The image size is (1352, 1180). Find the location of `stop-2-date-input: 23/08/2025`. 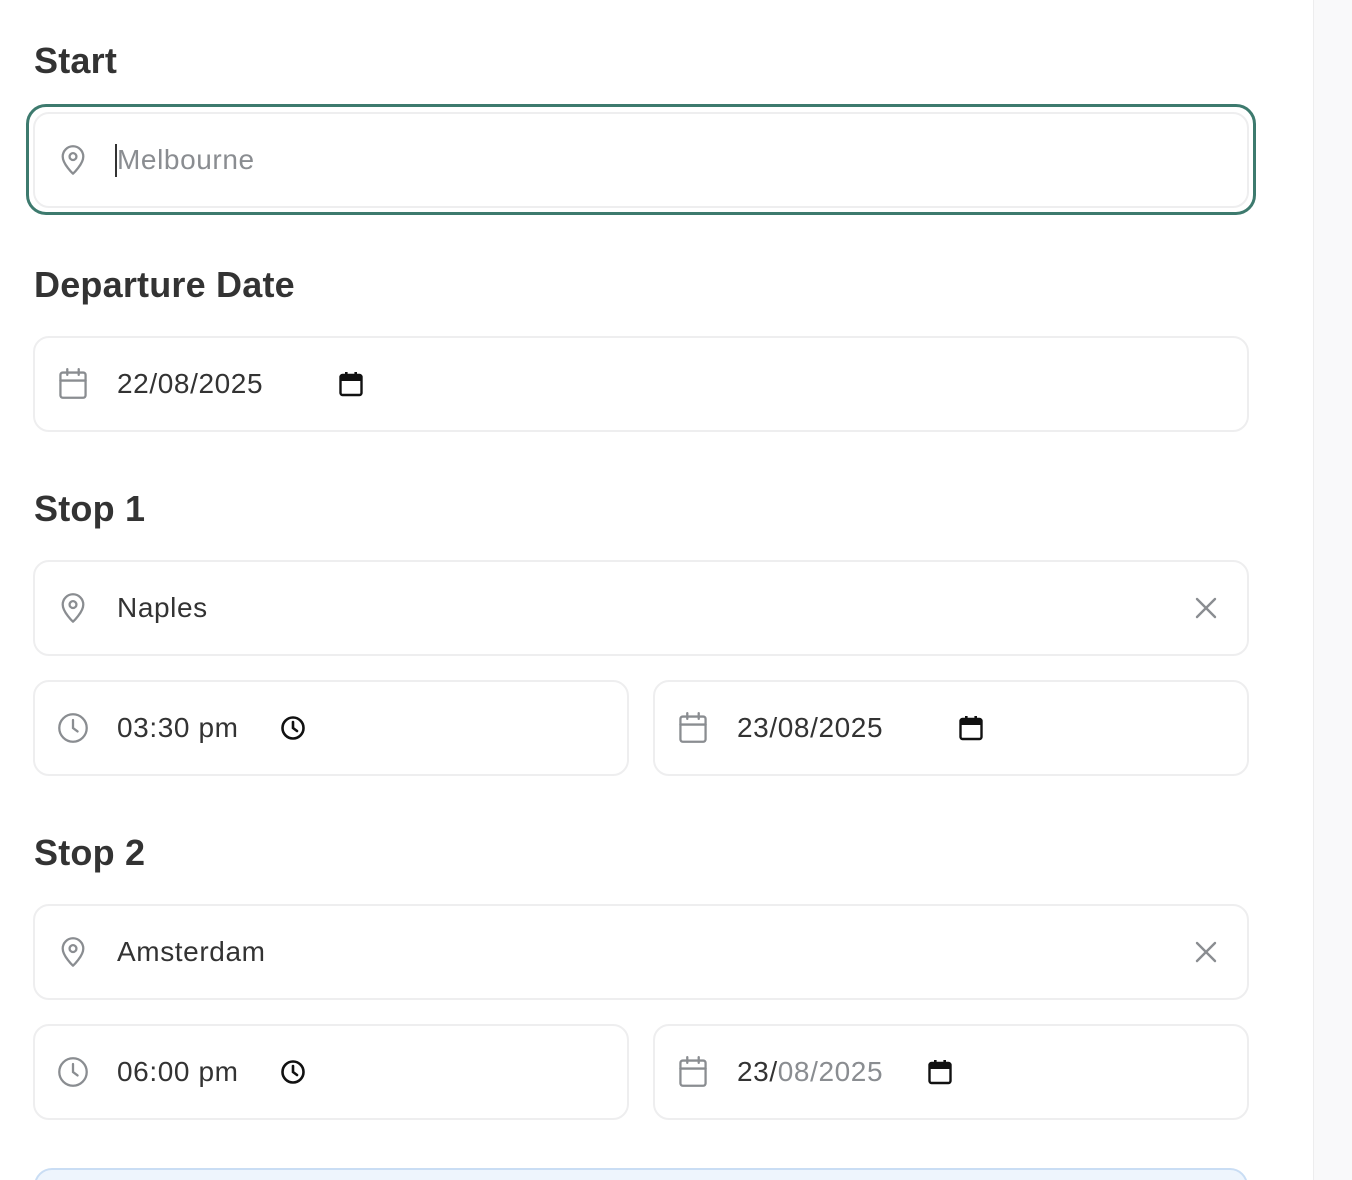

stop-2-date-input: 23/08/2025 is located at coordinates (951, 1072).